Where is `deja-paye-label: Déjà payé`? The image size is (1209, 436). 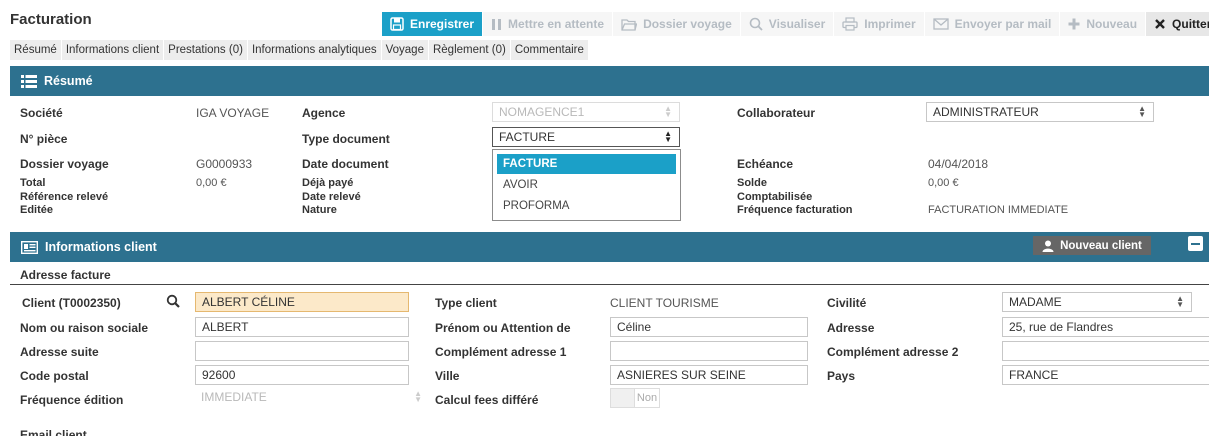 deja-paye-label: Déjà payé is located at coordinates (328, 183).